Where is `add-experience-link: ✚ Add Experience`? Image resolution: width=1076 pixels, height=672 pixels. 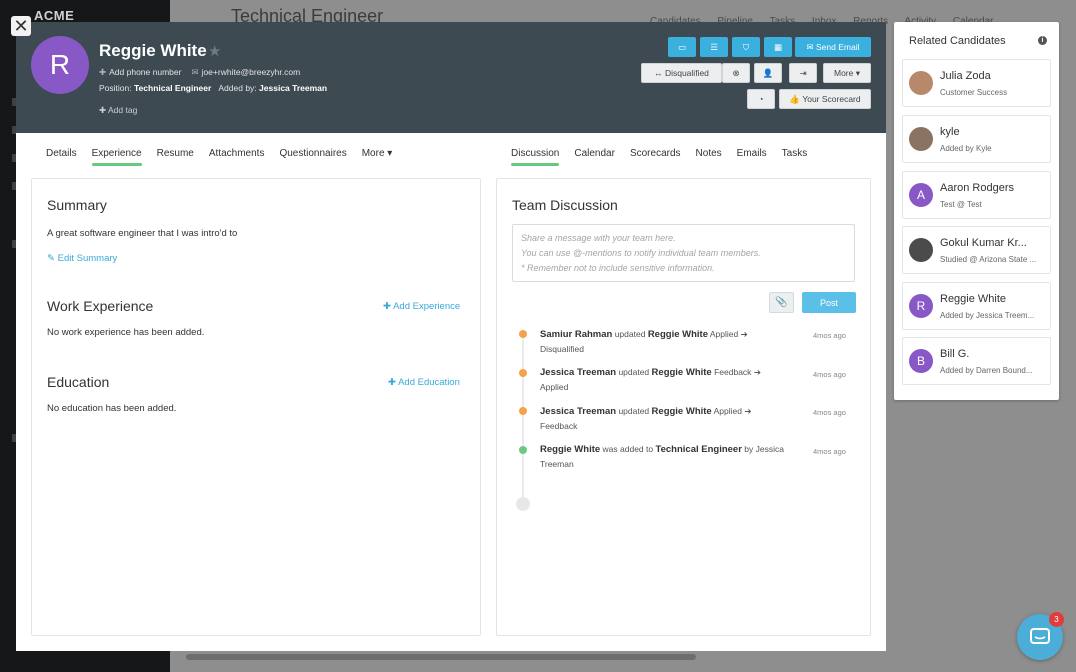 add-experience-link: ✚ Add Experience is located at coordinates (421, 306).